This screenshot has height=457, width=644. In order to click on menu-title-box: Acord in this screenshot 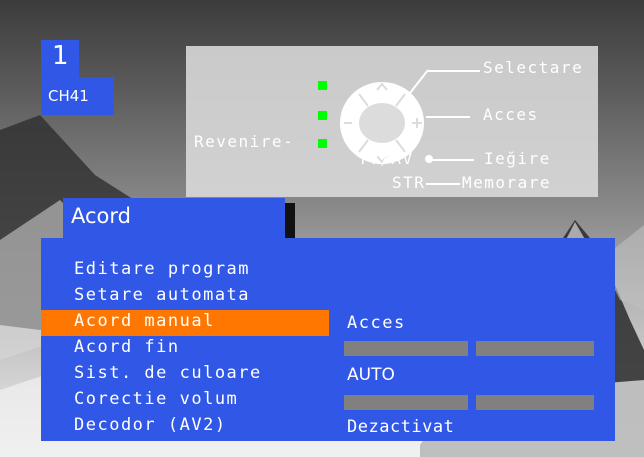, I will do `click(174, 218)`.